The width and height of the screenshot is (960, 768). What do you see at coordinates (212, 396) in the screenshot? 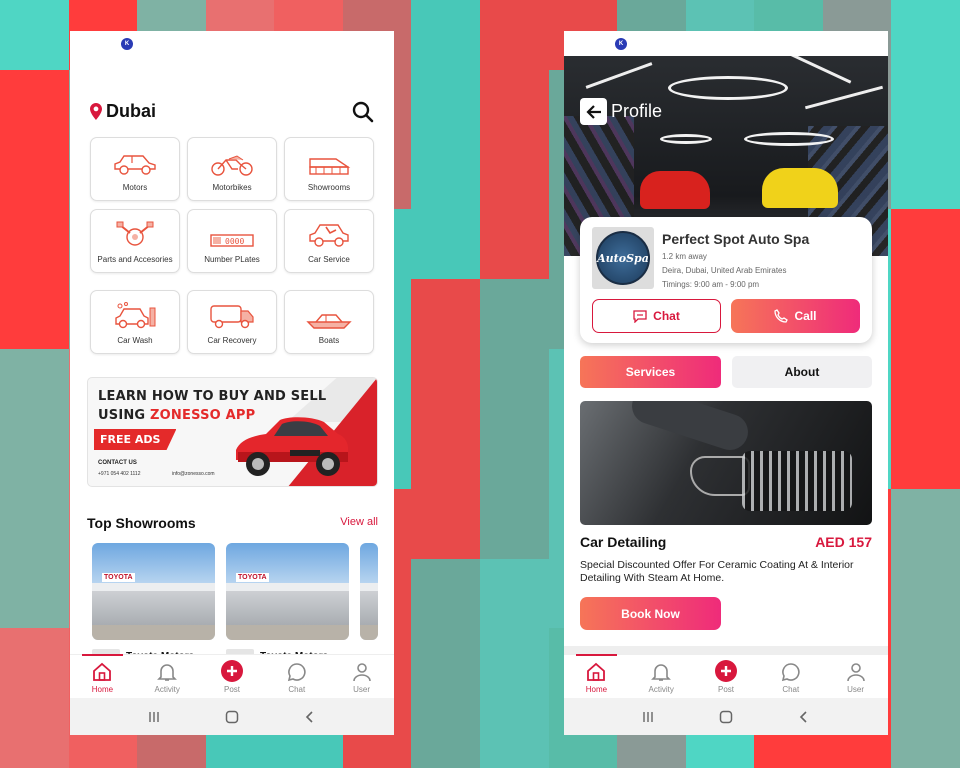
I see `banner-line1: LEARN HOW TO BUY AND SELL` at bounding box center [212, 396].